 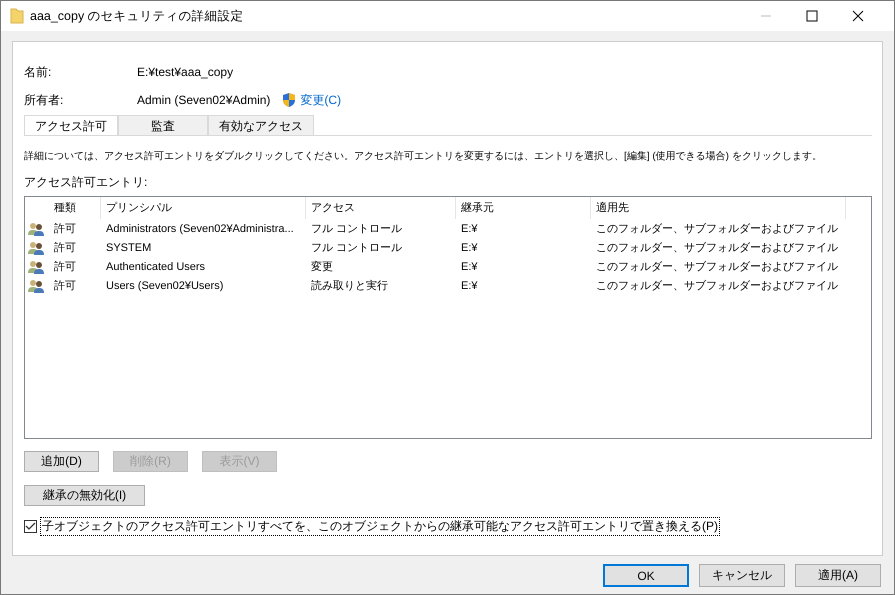 I want to click on column-header: 継承元, so click(x=523, y=208).